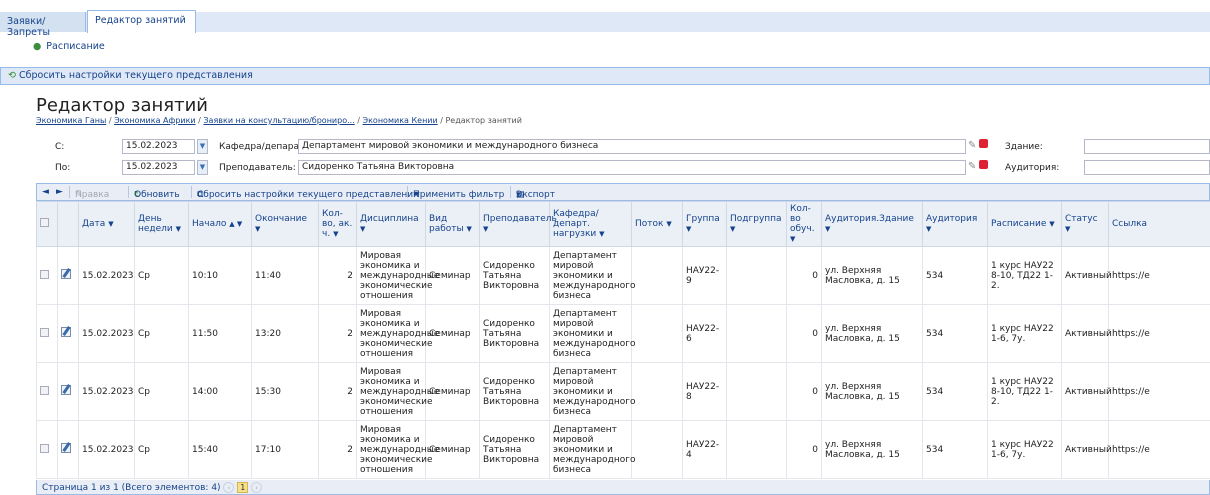 This screenshot has width=1210, height=495. What do you see at coordinates (1159, 275) in the screenshot?
I see `link-cell: https://e` at bounding box center [1159, 275].